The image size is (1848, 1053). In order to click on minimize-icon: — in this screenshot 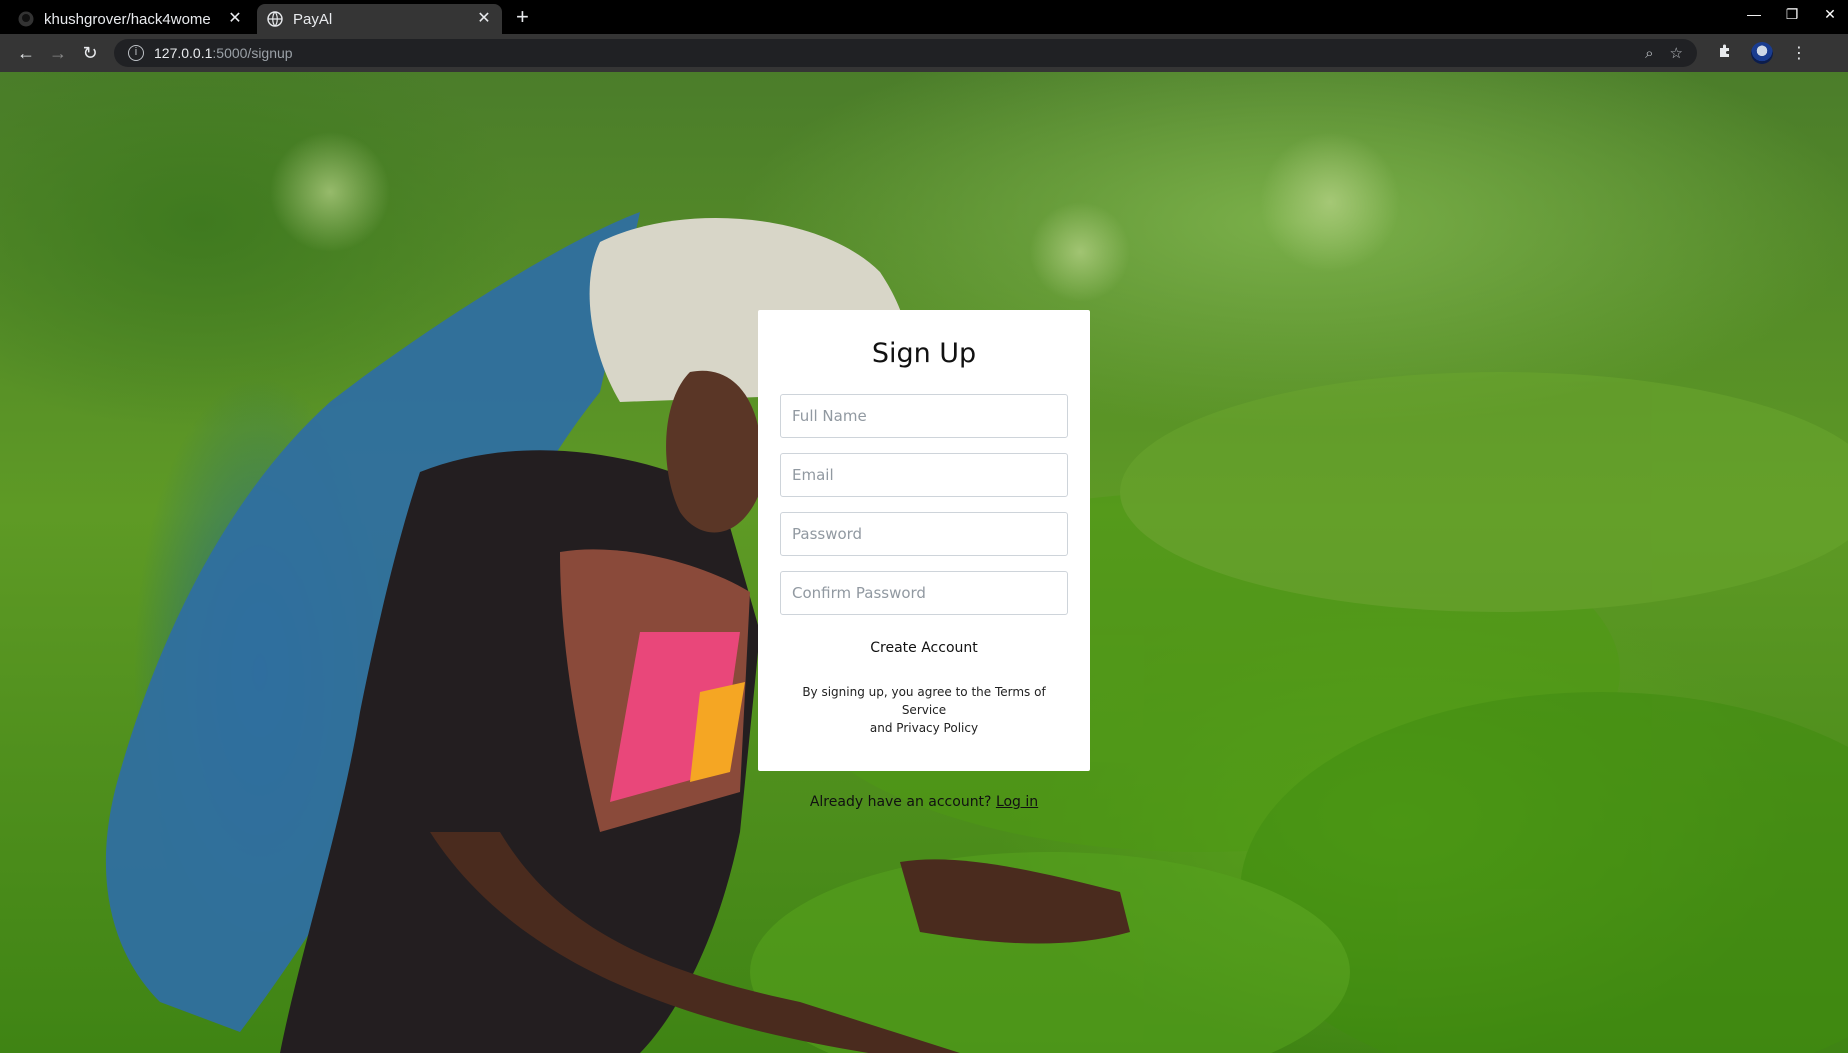, I will do `click(1754, 14)`.